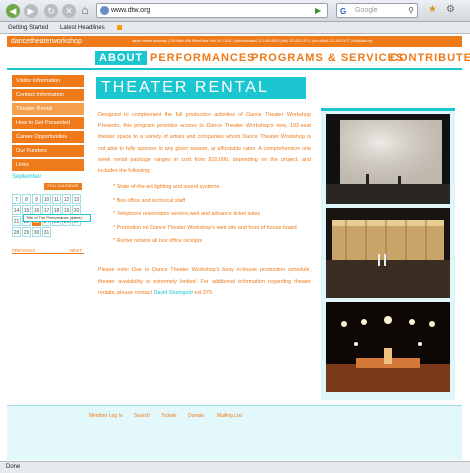 The width and height of the screenshot is (470, 473). Describe the element at coordinates (76, 199) in the screenshot. I see `calendar-day: 13` at that location.